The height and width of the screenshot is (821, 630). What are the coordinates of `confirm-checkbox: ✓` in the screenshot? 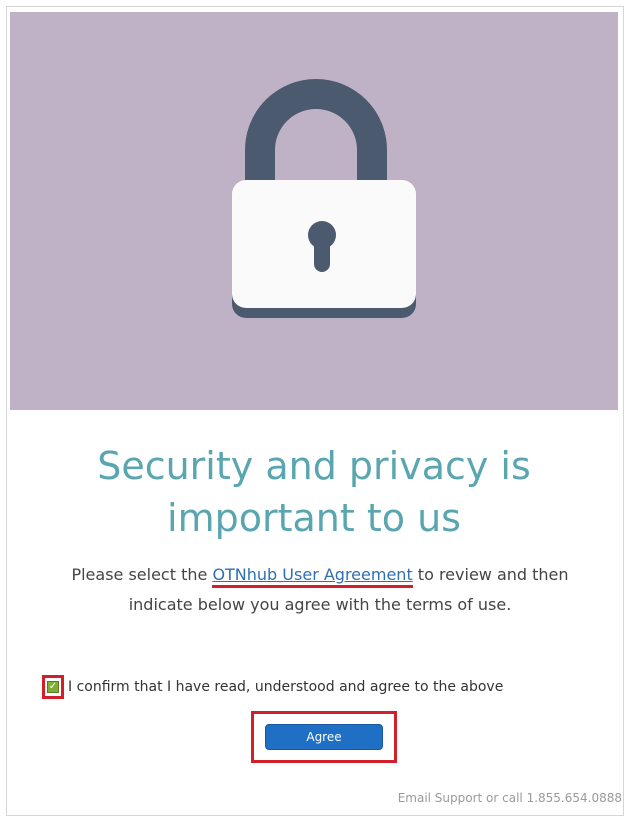 It's located at (53, 687).